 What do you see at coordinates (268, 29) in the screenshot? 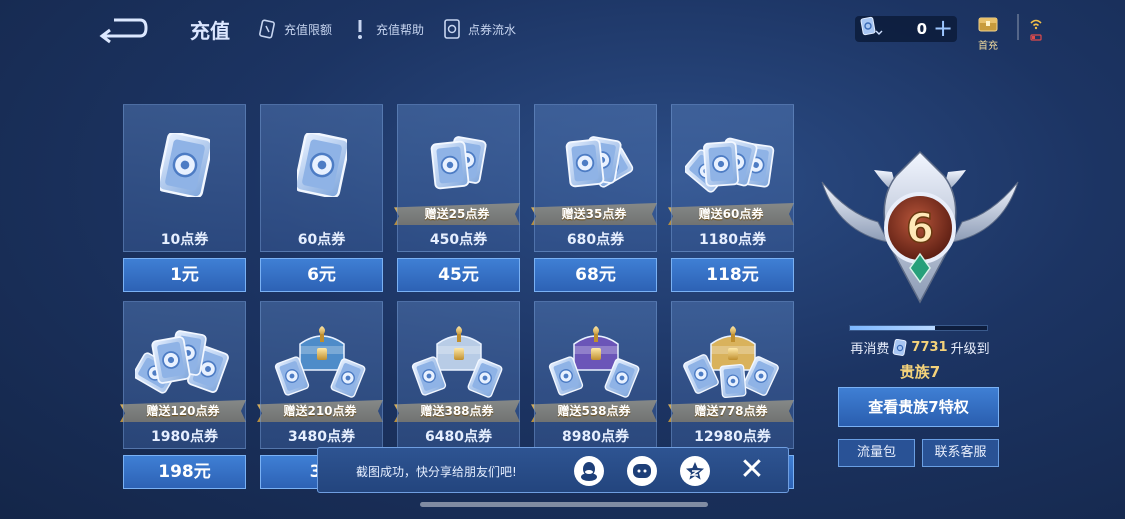
I see `card-icon` at bounding box center [268, 29].